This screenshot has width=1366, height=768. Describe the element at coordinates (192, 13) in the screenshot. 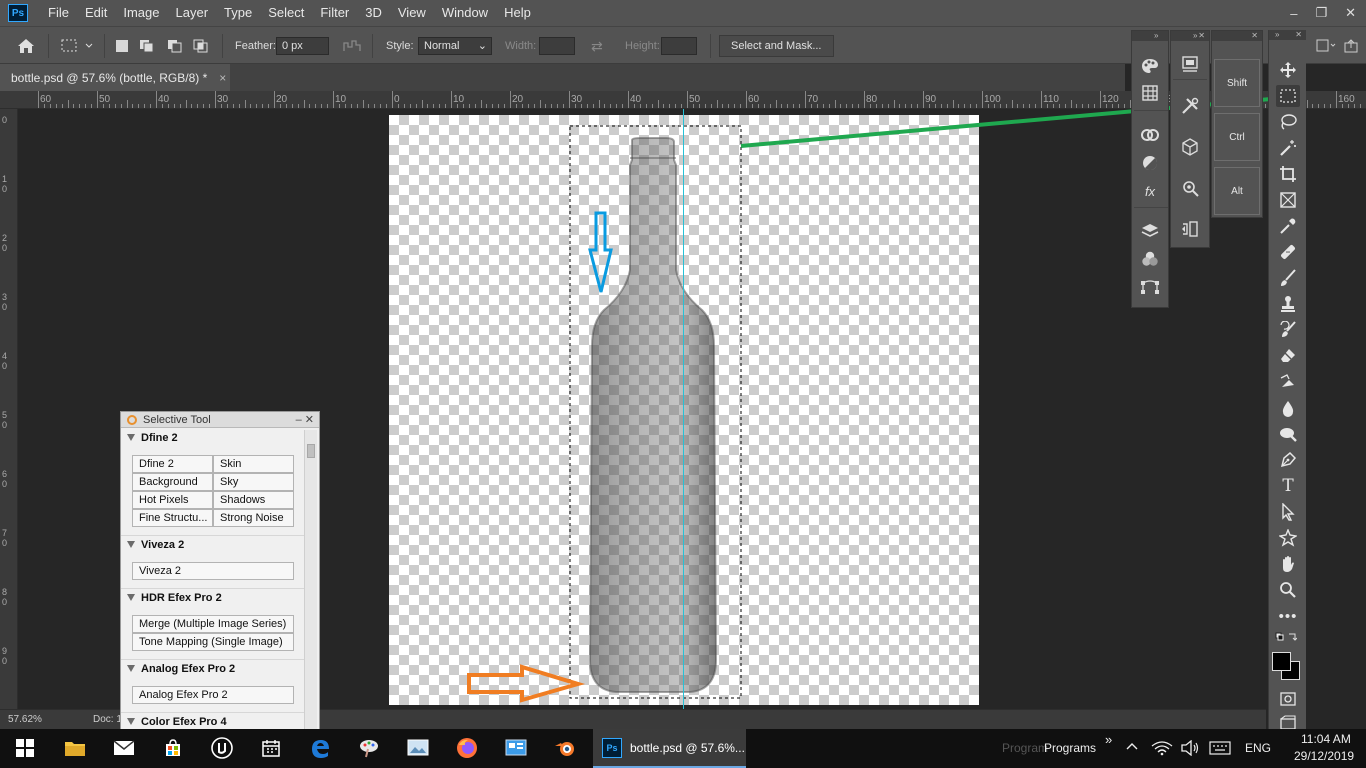

I see `menu-layer: Layer` at that location.